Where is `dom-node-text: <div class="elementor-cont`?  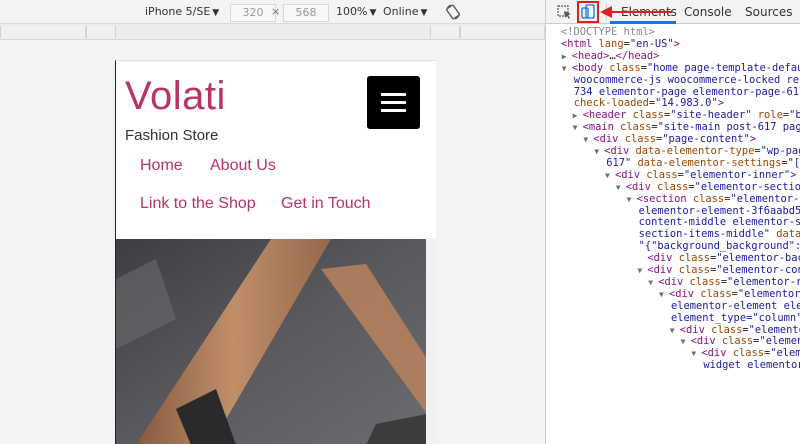
dom-node-text: <div class="elementor-cont is located at coordinates (723, 270).